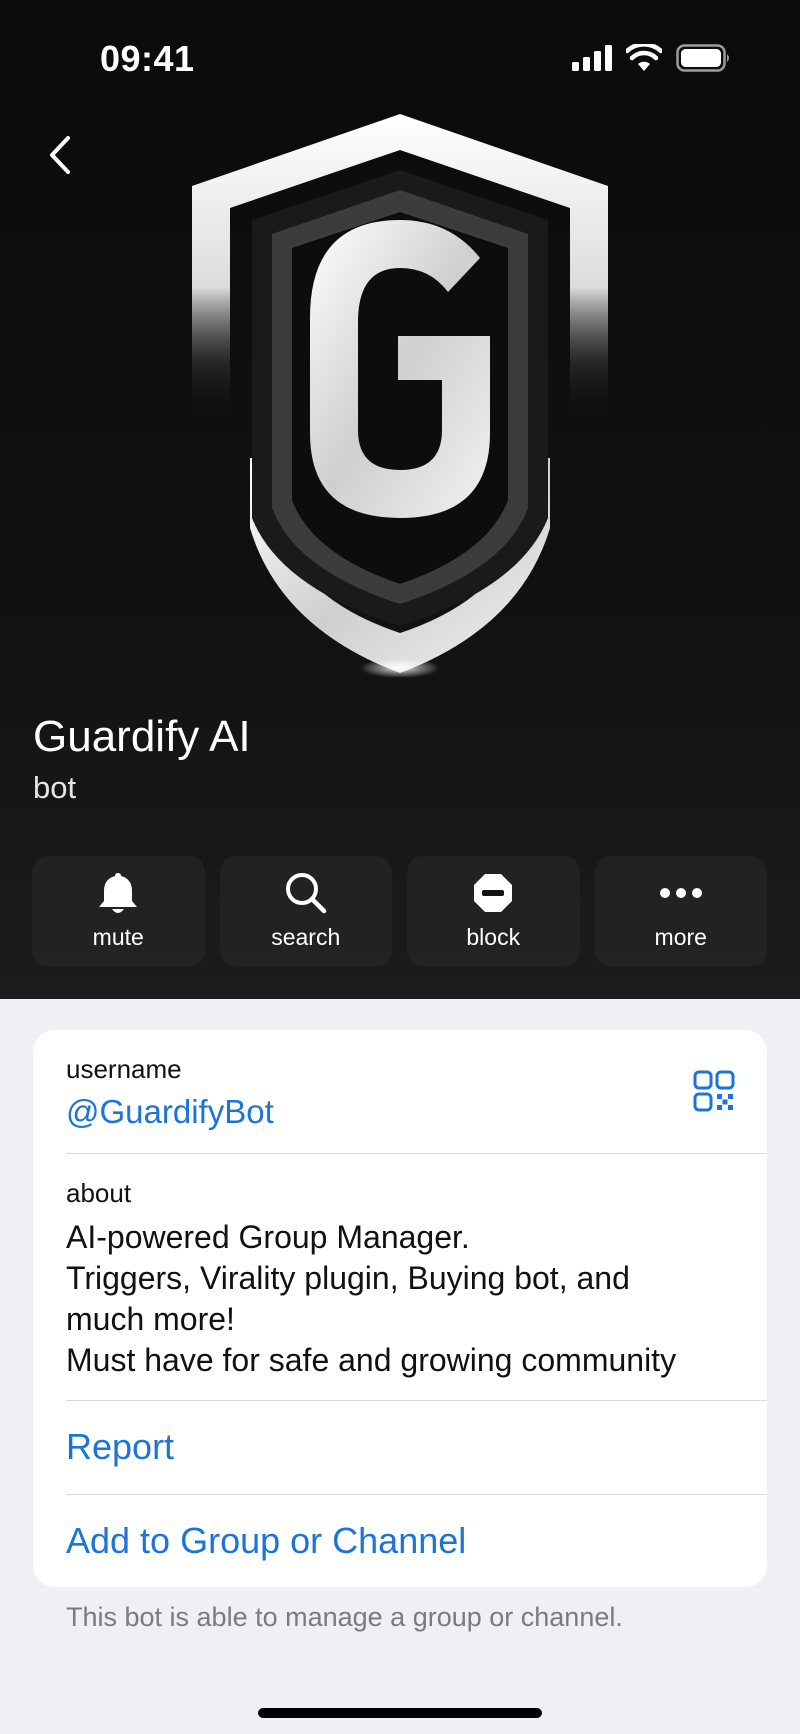 The image size is (800, 1734). Describe the element at coordinates (416, 1447) in the screenshot. I see `report-button: Report` at that location.